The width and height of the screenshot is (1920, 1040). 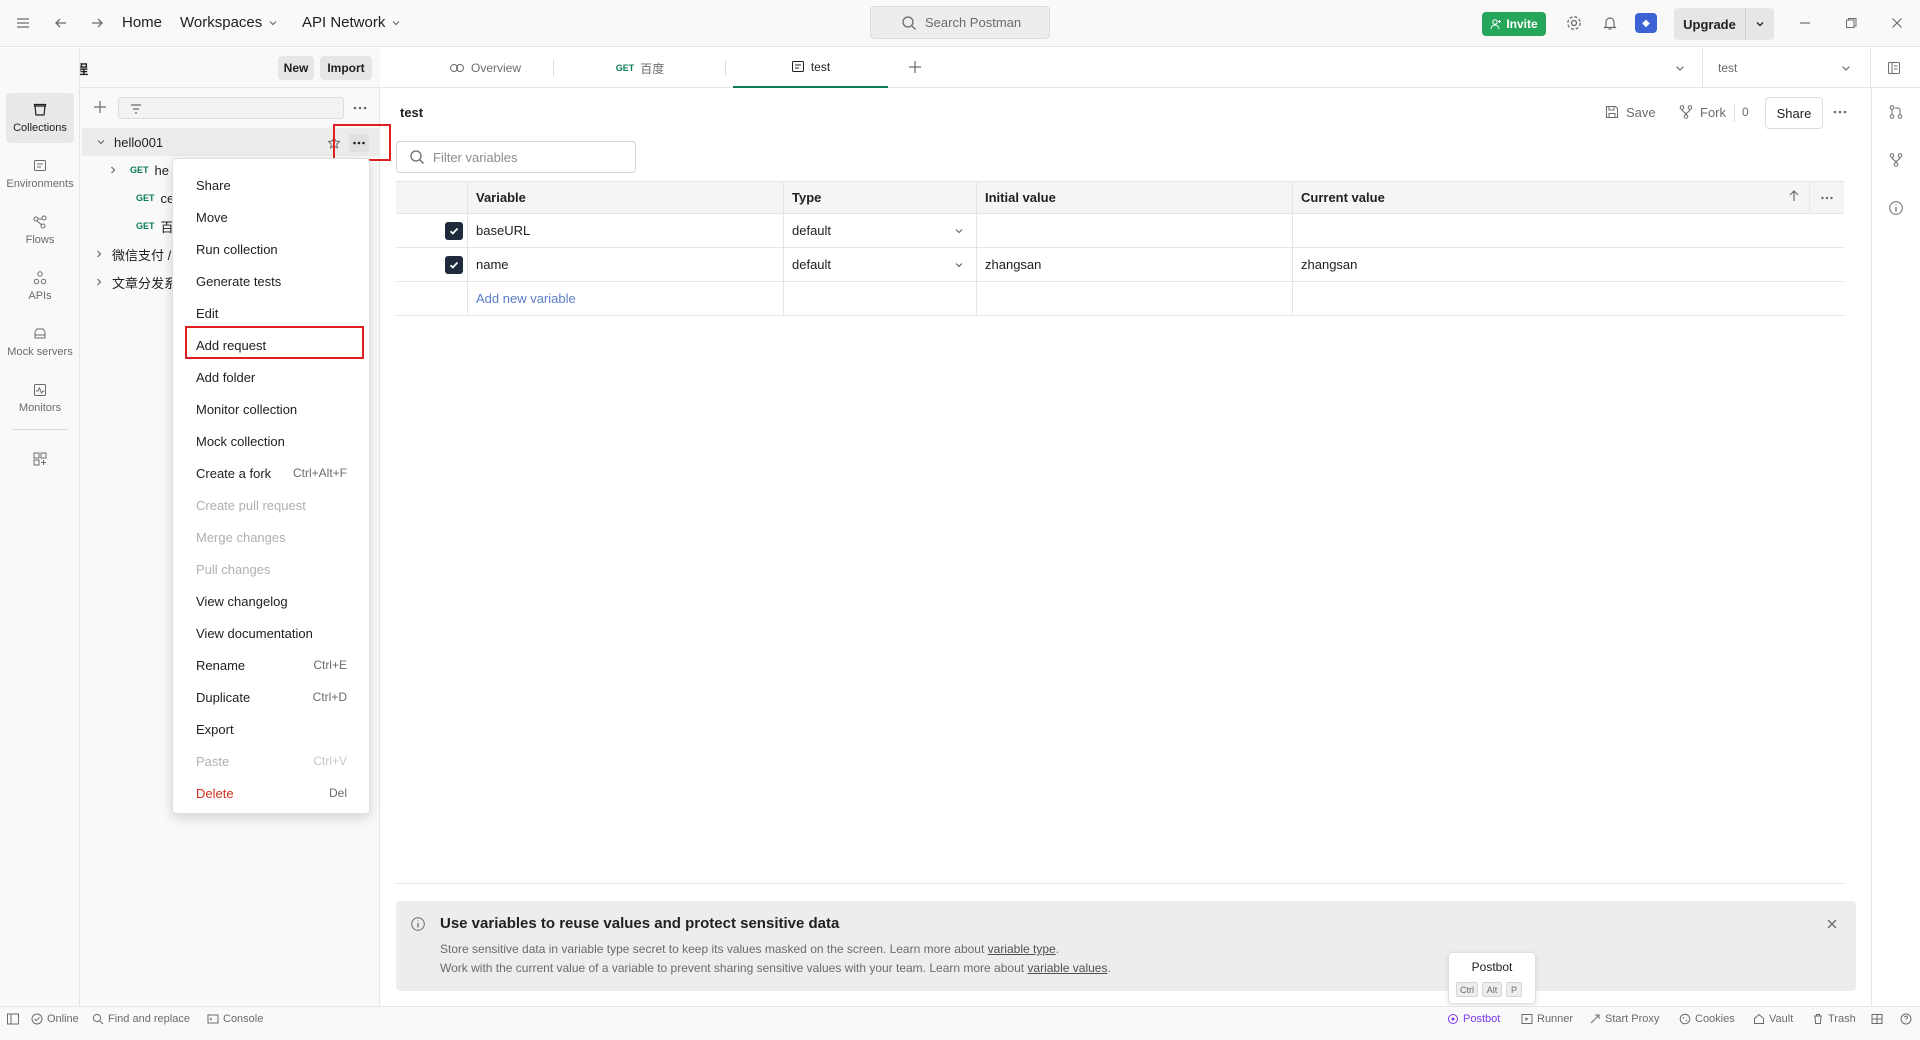 I want to click on configure-sidebar-icon, so click(x=40, y=459).